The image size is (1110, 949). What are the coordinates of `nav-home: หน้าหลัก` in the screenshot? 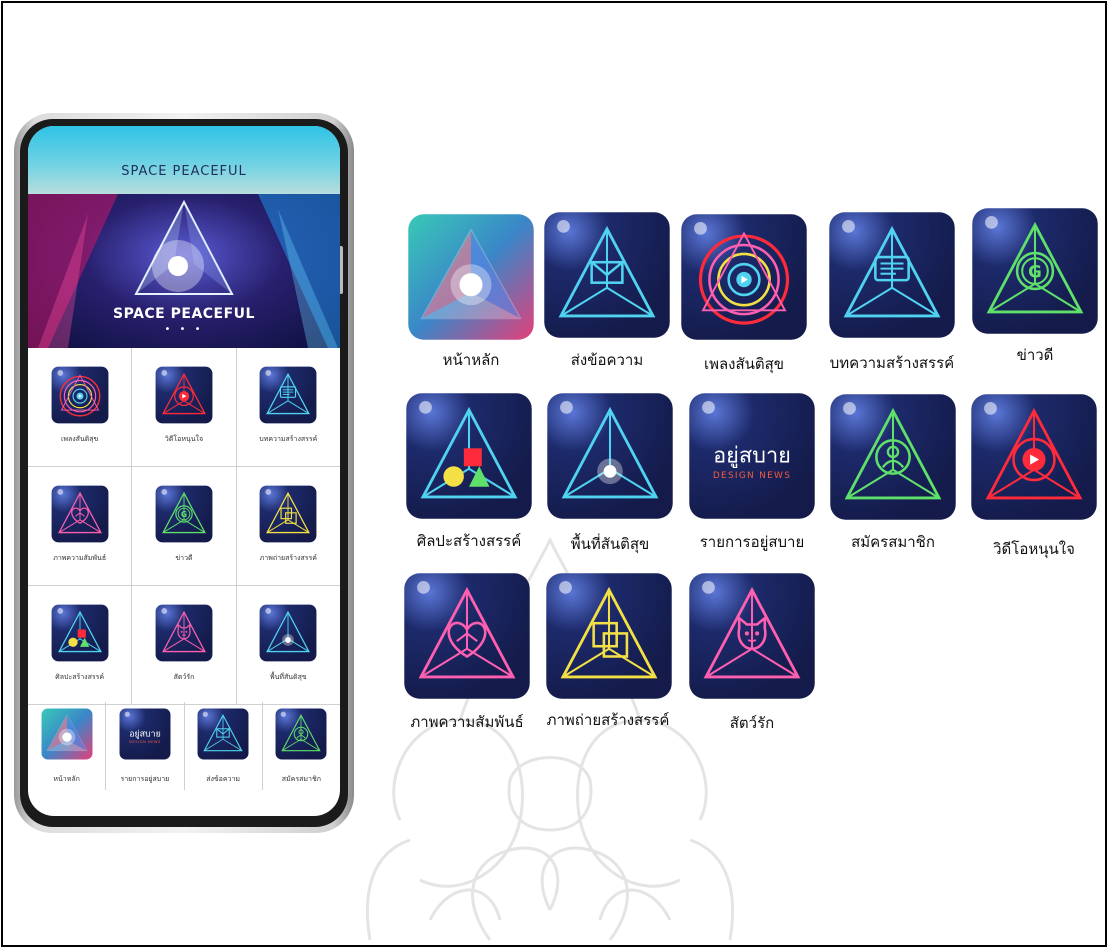 It's located at (67, 746).